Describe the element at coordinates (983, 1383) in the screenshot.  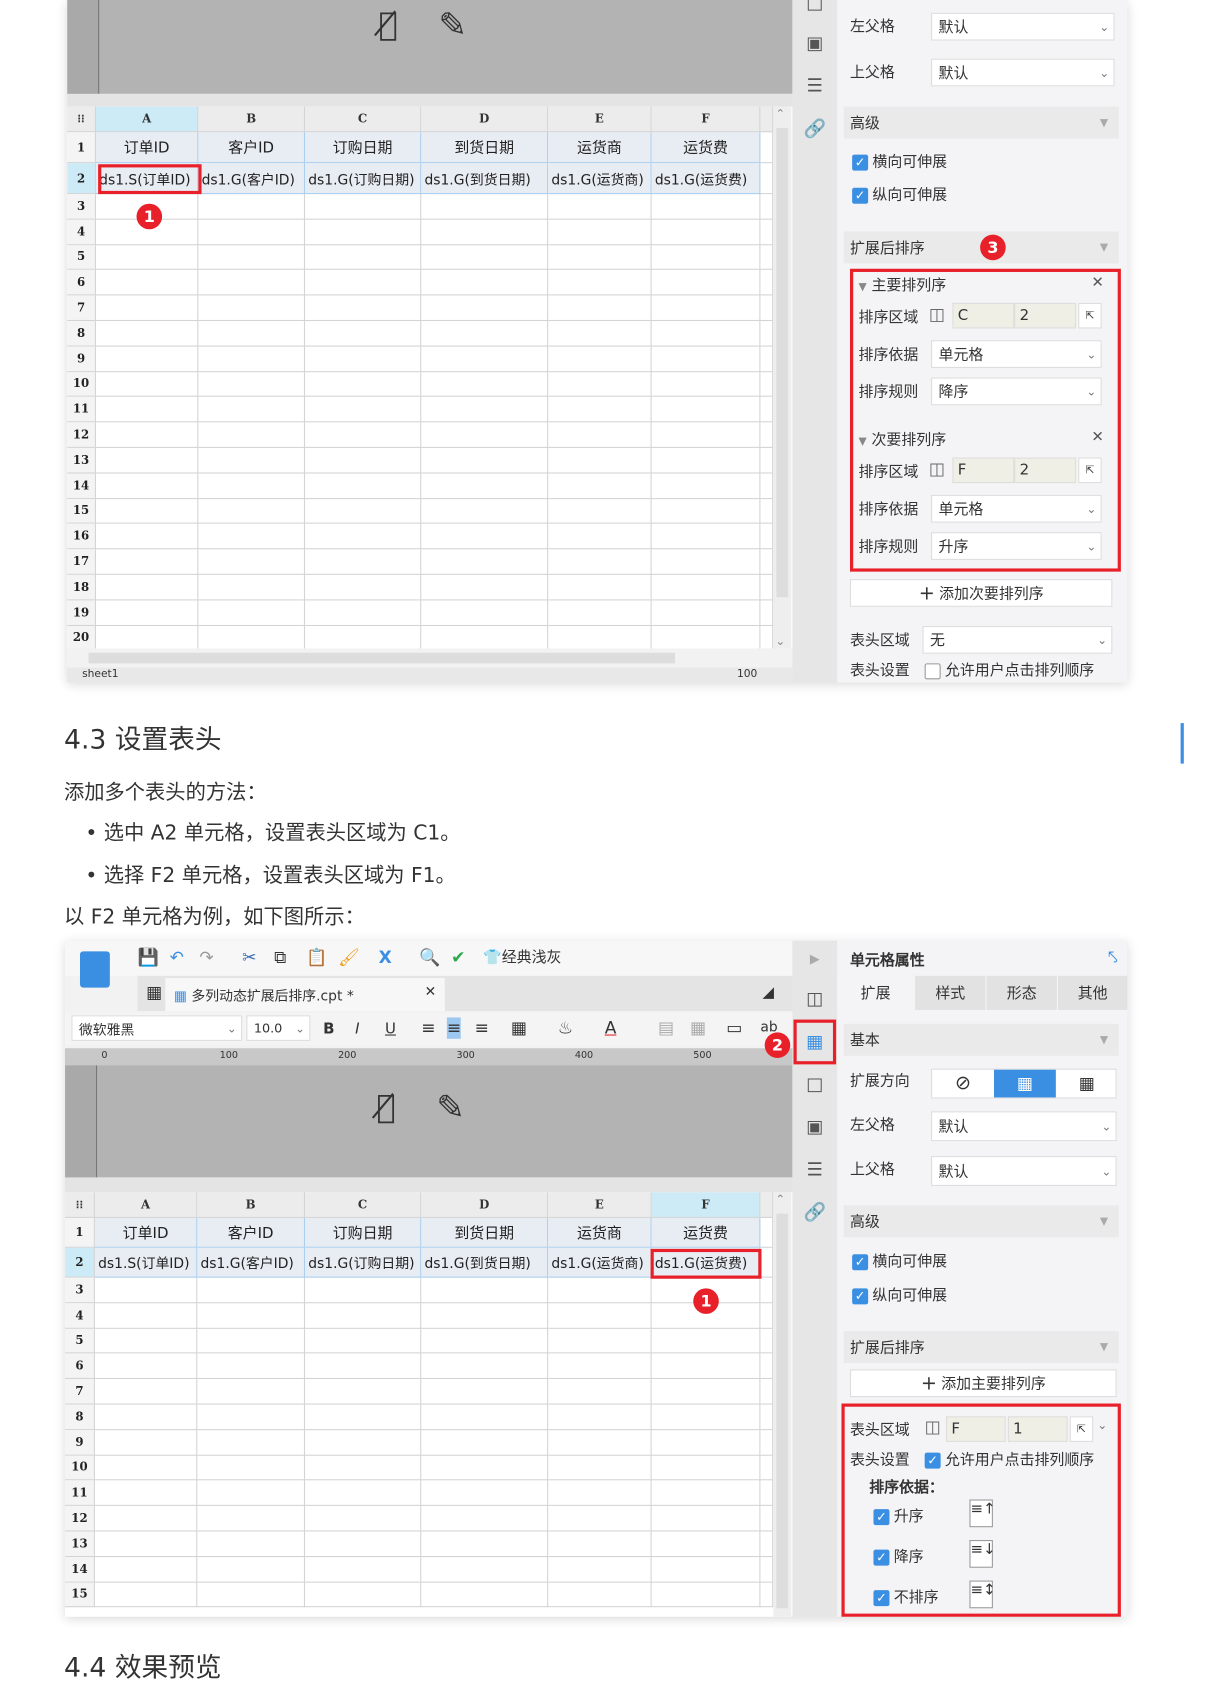
I see `add-primary-sort-button: + 添加主要排列序` at that location.